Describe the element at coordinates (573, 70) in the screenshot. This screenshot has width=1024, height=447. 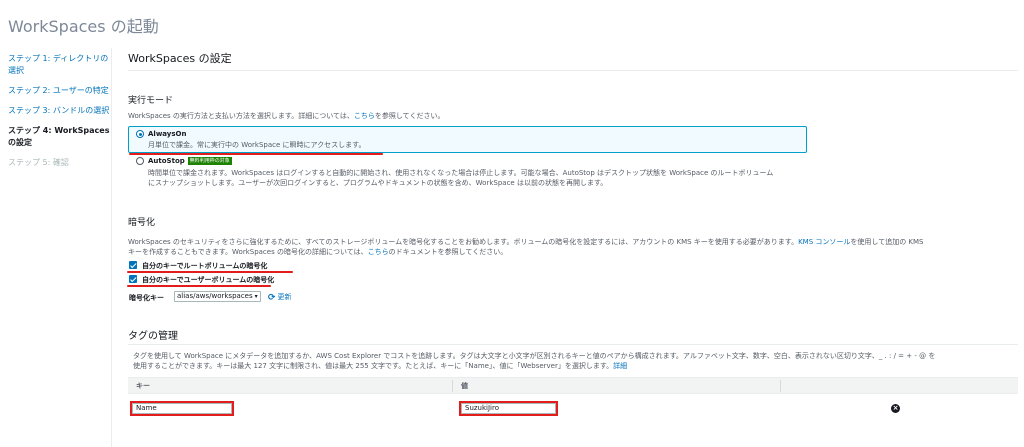
I see `main-title-divider` at that location.